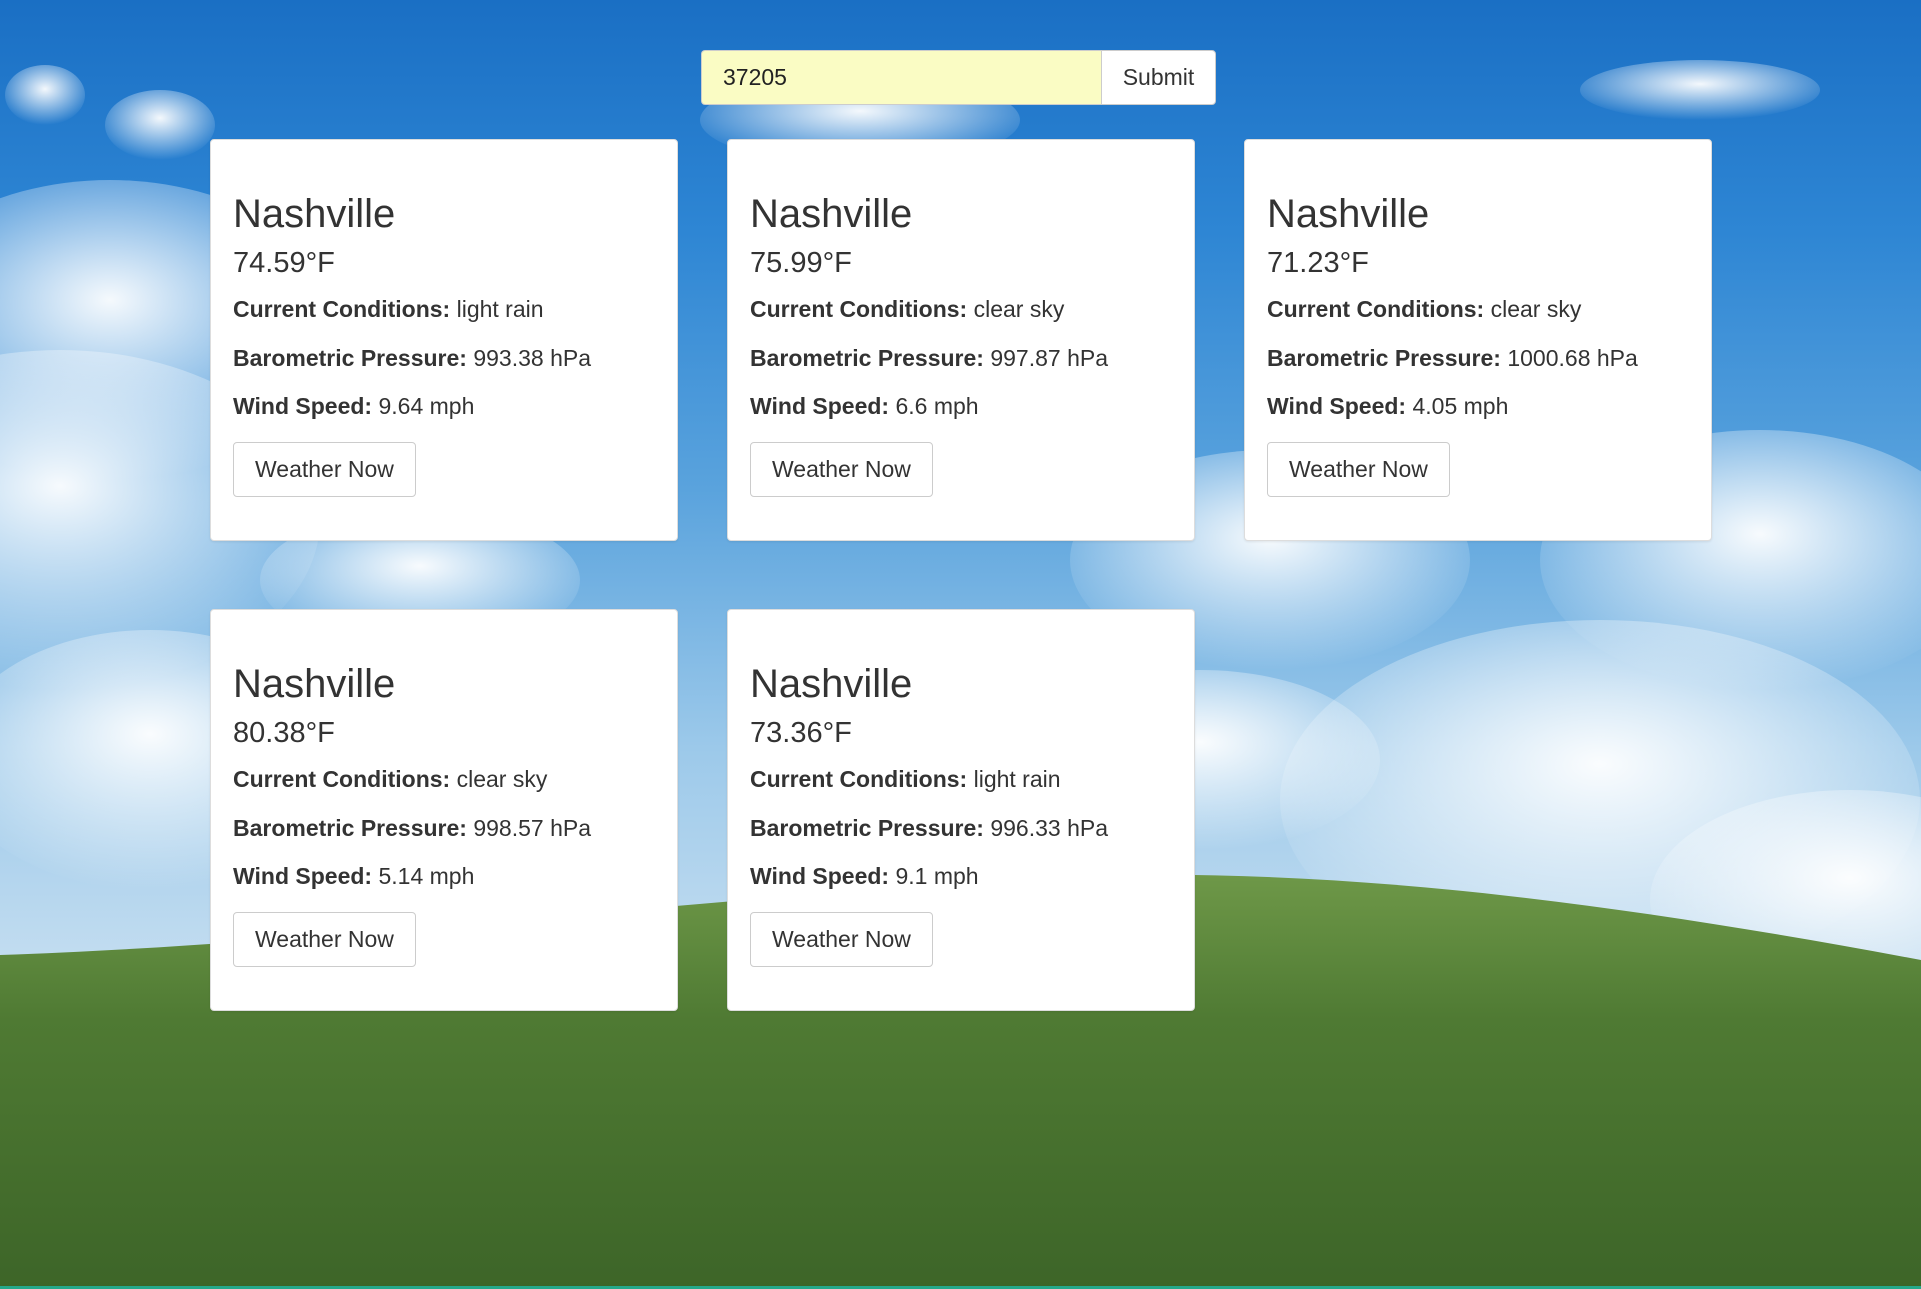  I want to click on submit-button: Submit, so click(1158, 77).